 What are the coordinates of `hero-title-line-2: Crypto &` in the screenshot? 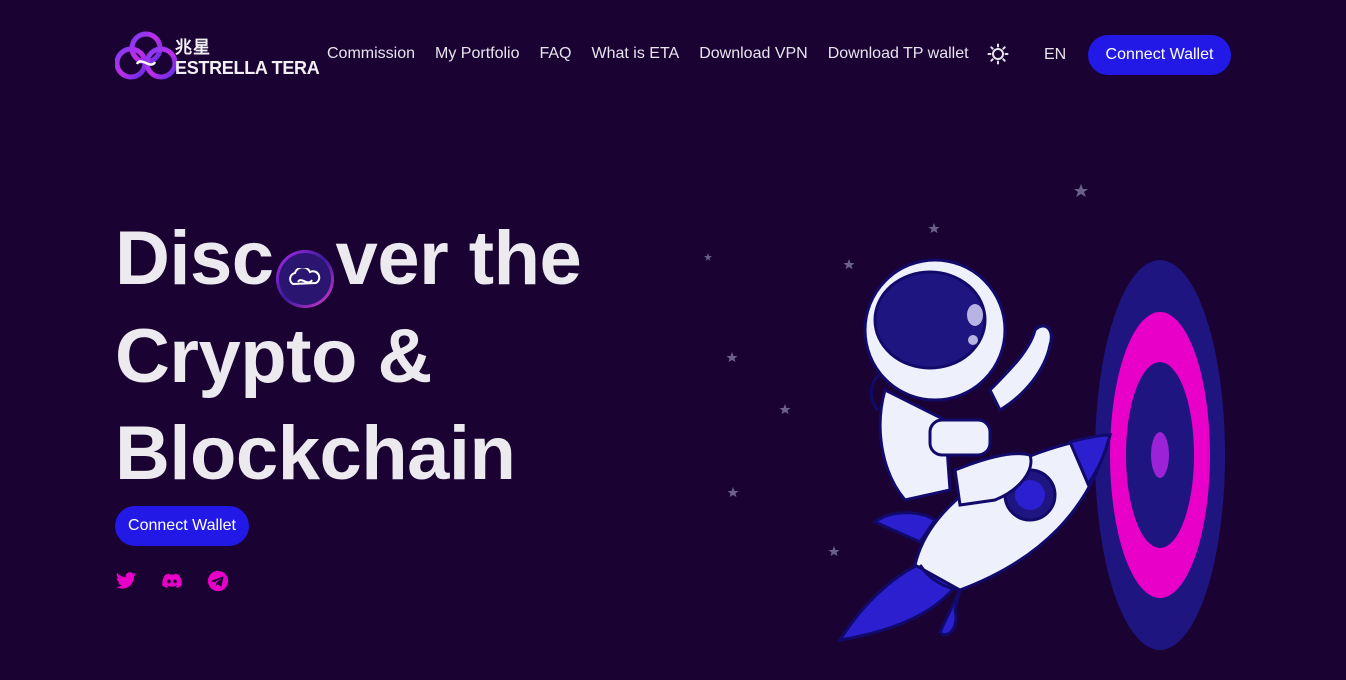 It's located at (273, 356).